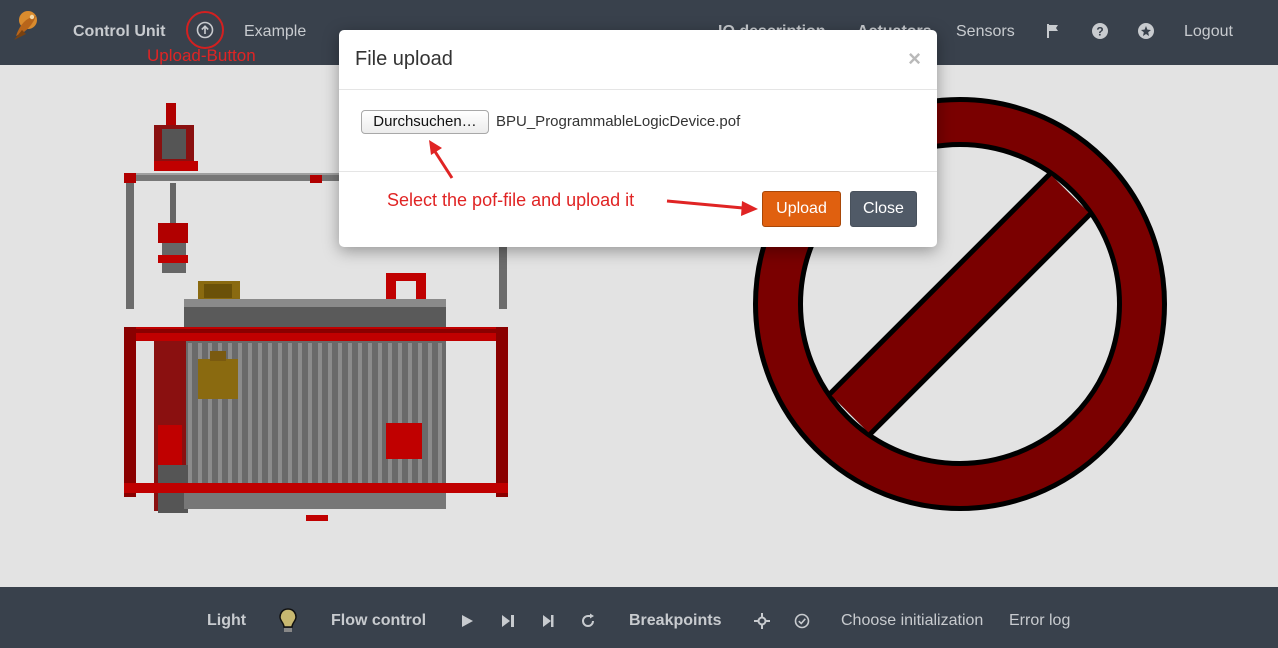  I want to click on breakpoints-label: Breakpoints, so click(675, 620).